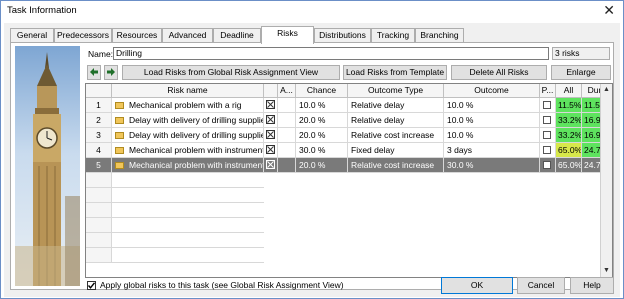 Image resolution: width=624 pixels, height=299 pixels. What do you see at coordinates (32, 35) in the screenshot?
I see `tab-general: General` at bounding box center [32, 35].